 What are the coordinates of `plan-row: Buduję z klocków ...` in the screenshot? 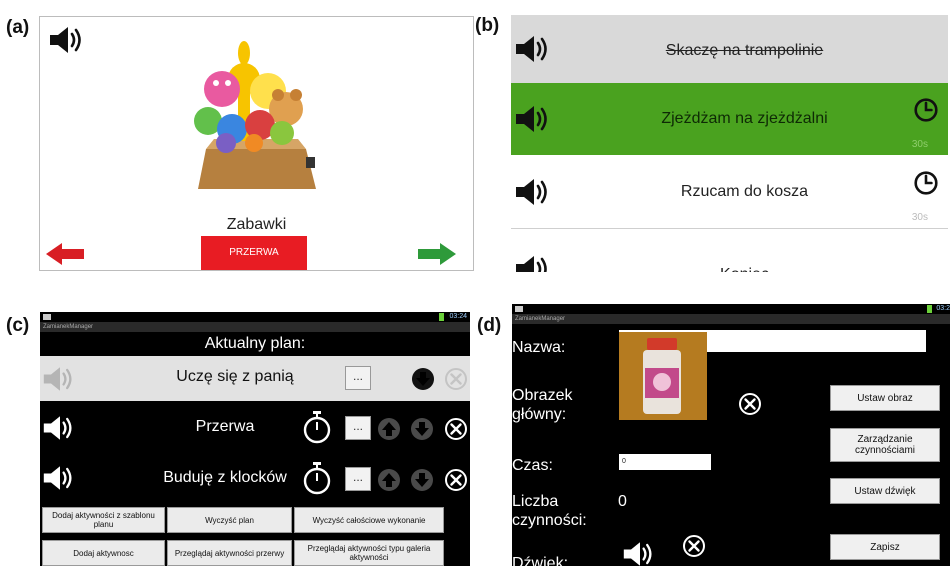 It's located at (255, 478).